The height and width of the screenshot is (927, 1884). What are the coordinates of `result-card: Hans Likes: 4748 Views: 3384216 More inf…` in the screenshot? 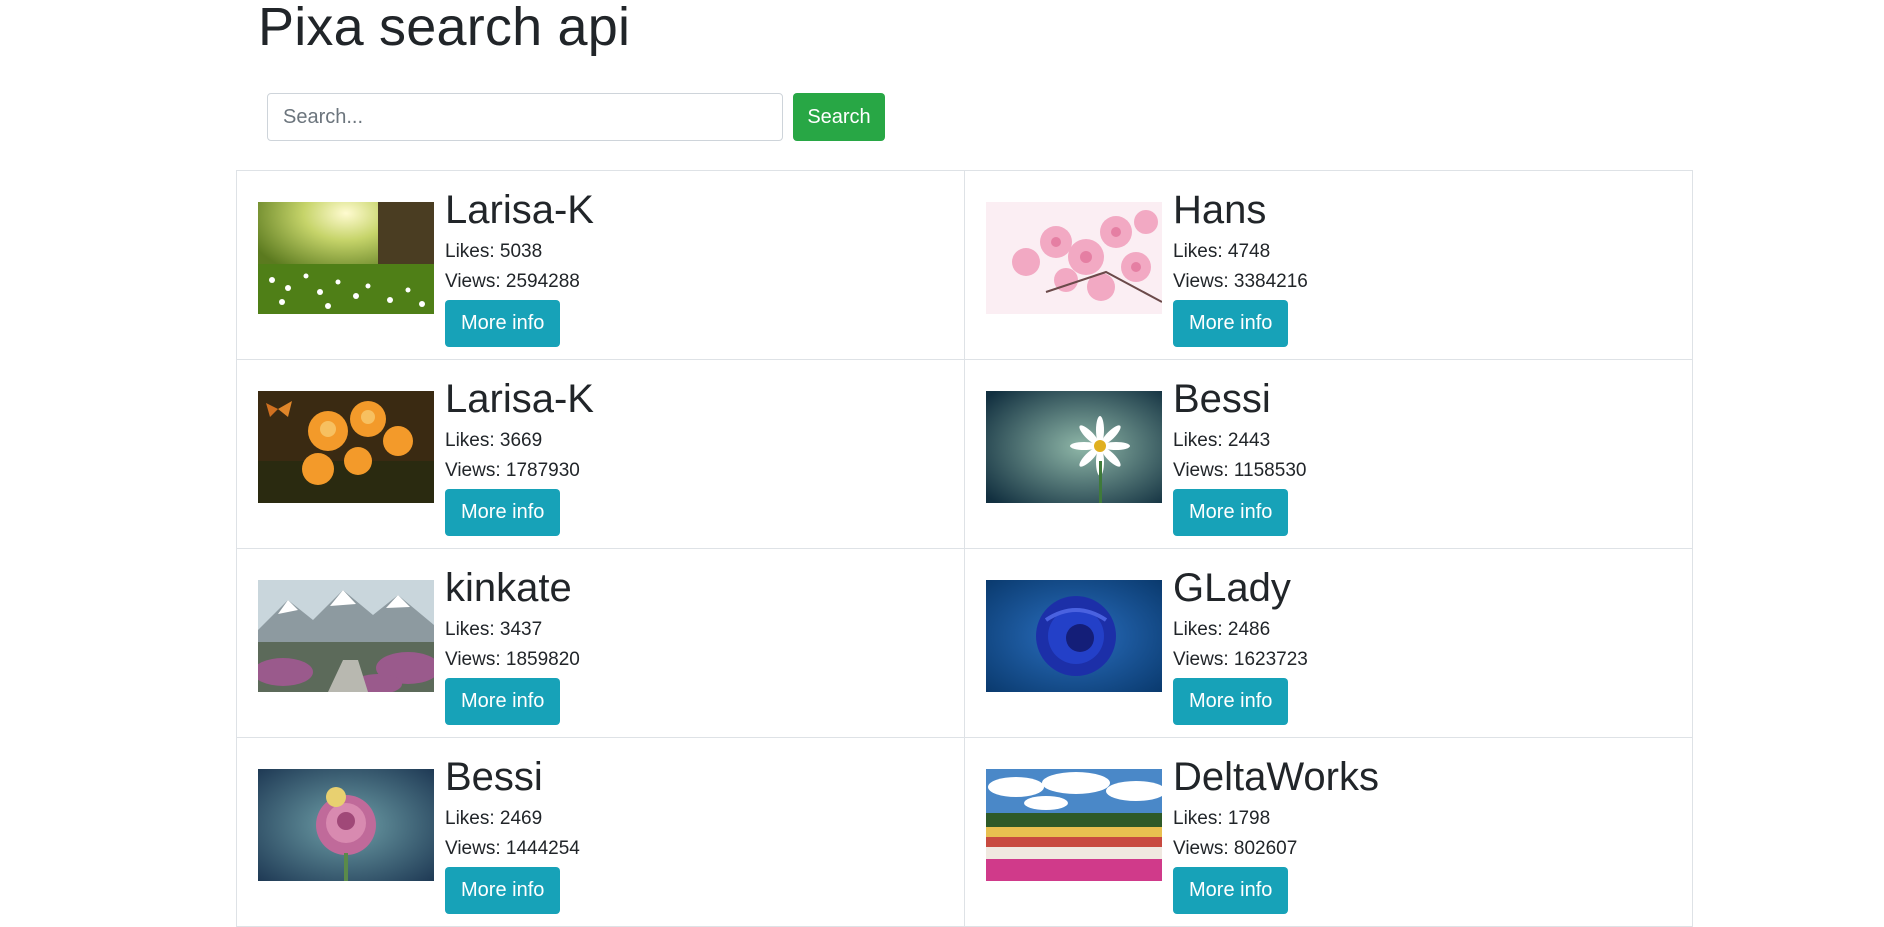 It's located at (1328, 265).